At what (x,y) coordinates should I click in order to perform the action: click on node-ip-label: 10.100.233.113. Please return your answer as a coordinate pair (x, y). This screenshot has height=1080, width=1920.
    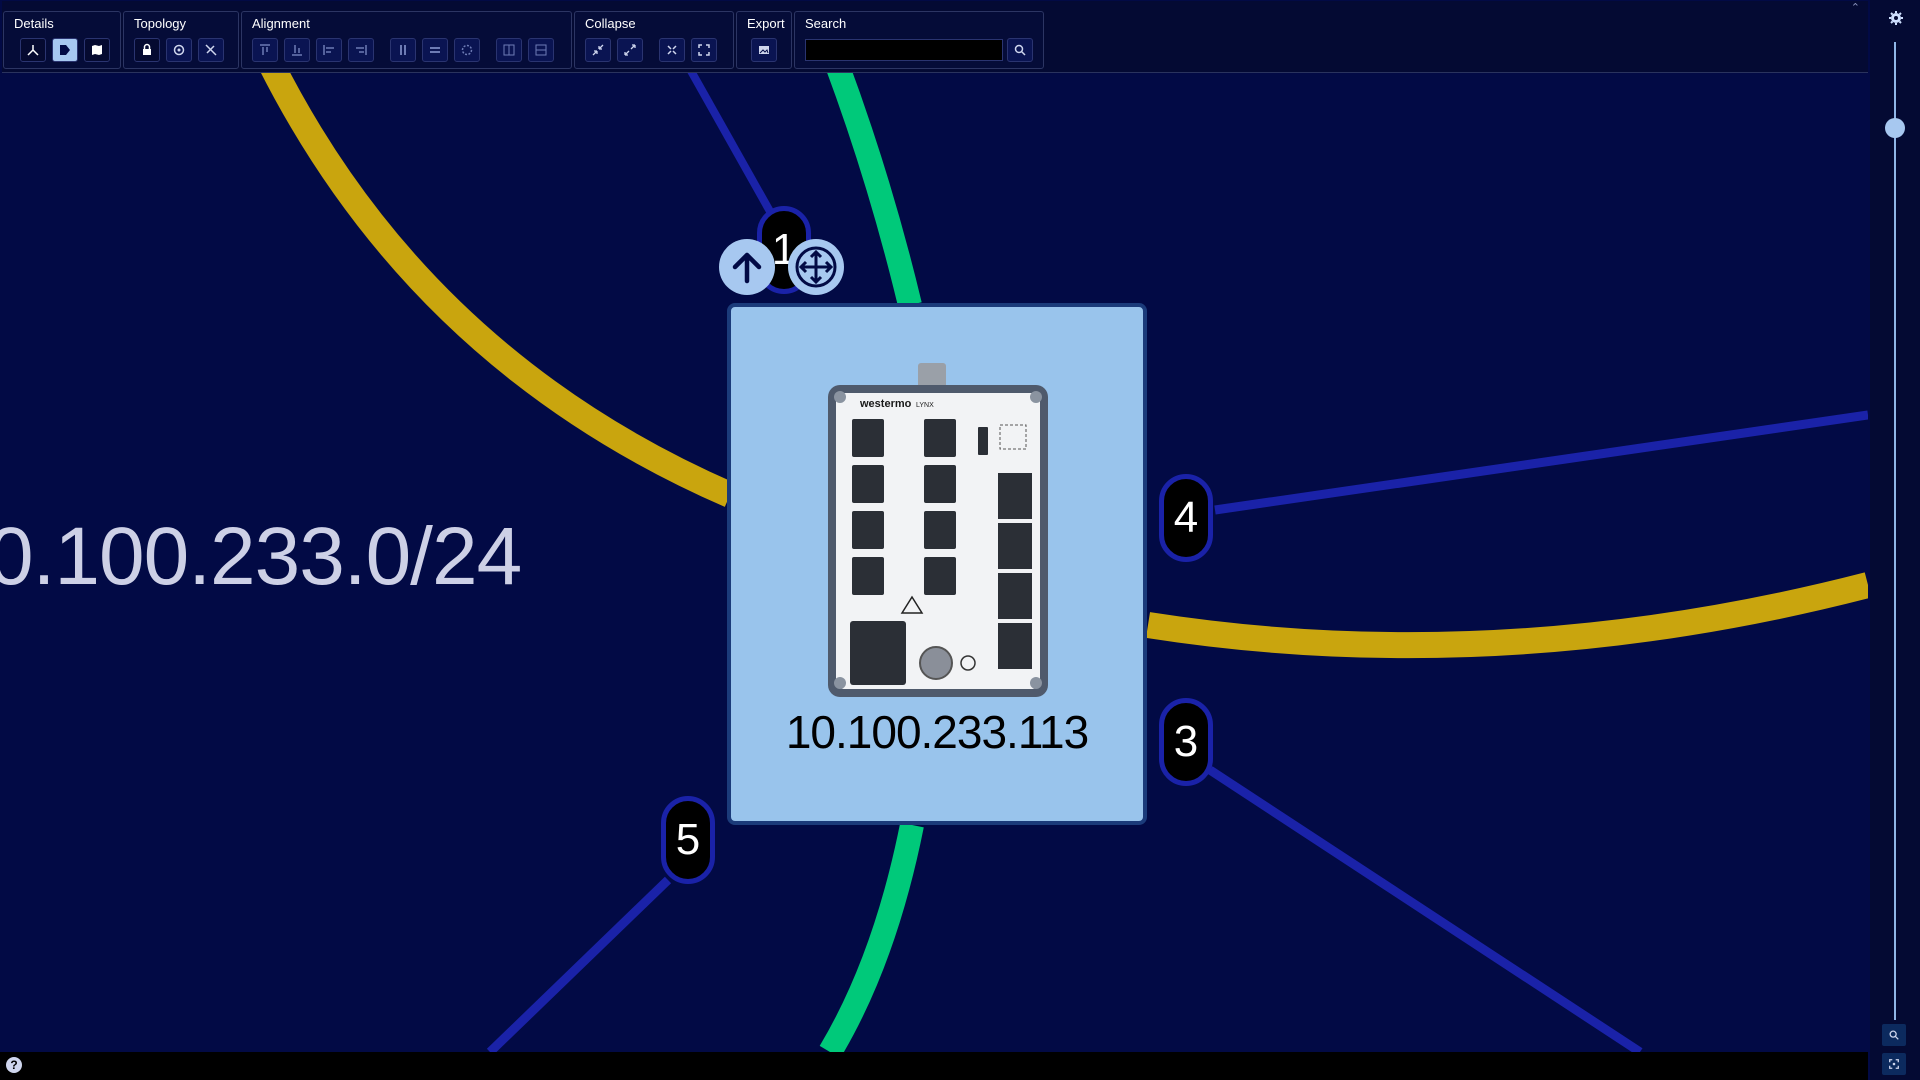
    Looking at the image, I should click on (937, 732).